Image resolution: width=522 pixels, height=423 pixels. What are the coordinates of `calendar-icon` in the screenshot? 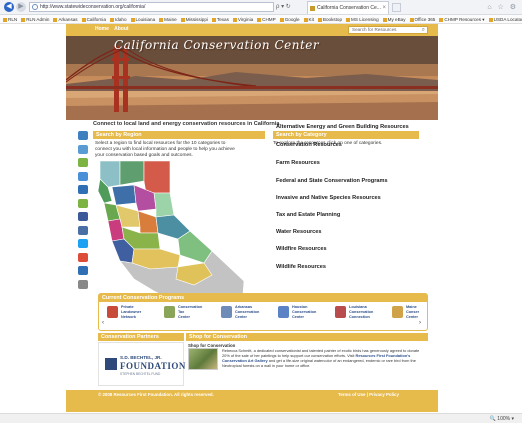 It's located at (83, 189).